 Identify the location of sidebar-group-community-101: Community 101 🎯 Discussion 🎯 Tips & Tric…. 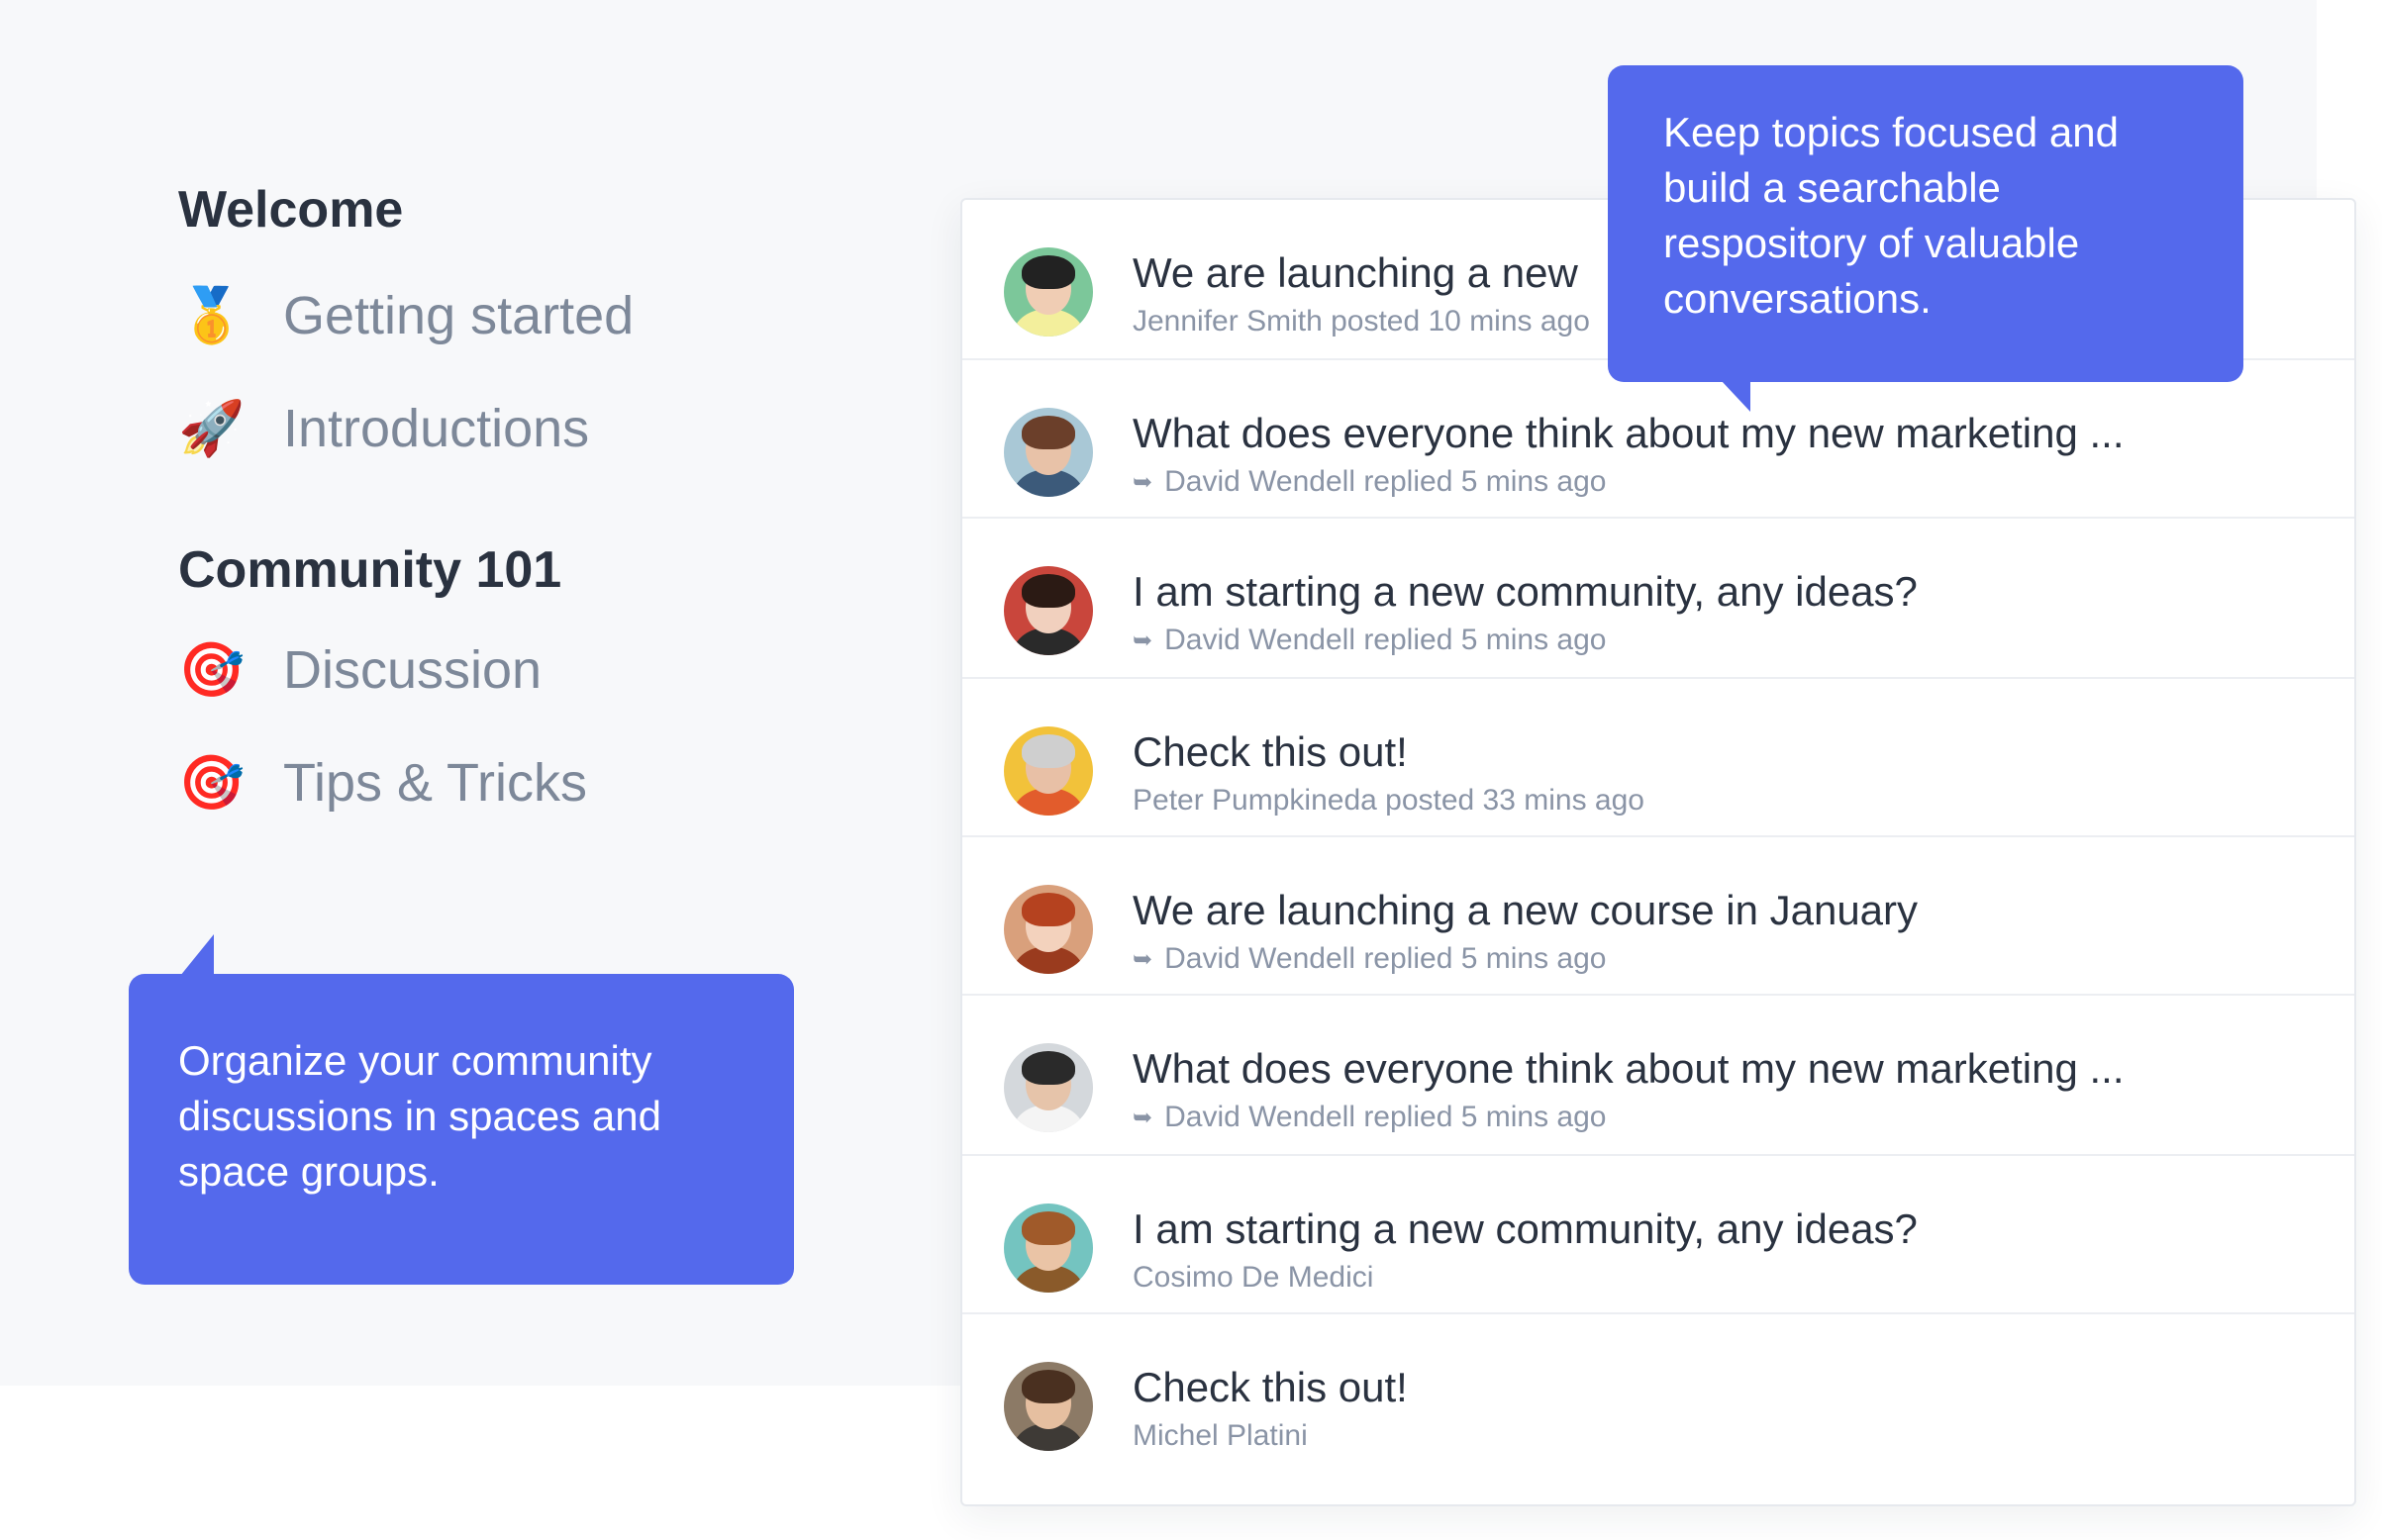
(524, 688).